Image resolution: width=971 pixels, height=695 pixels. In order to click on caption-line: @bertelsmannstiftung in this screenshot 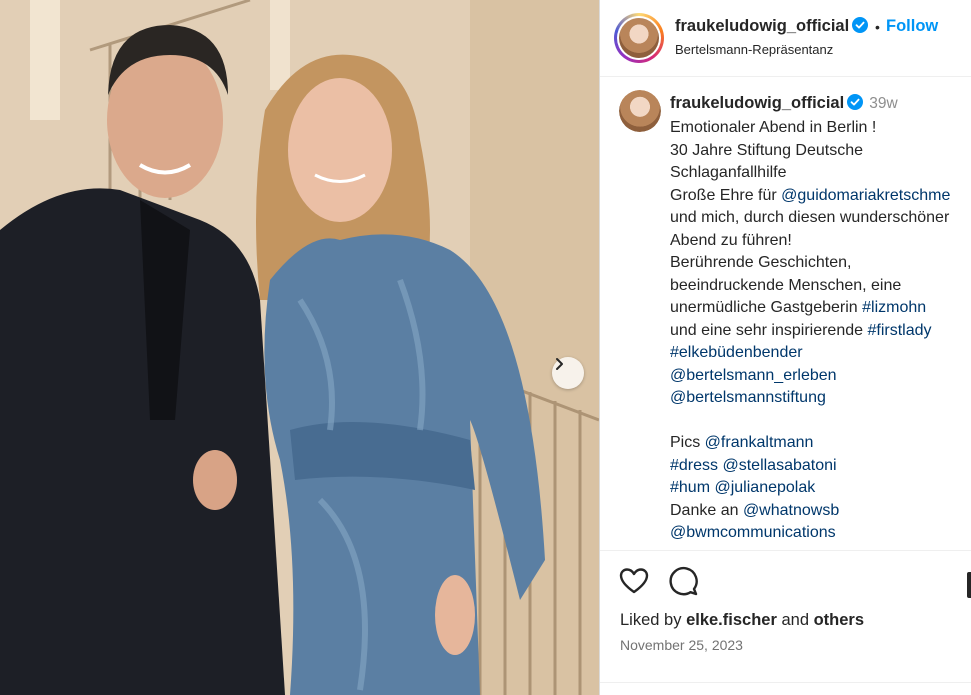, I will do `click(820, 398)`.